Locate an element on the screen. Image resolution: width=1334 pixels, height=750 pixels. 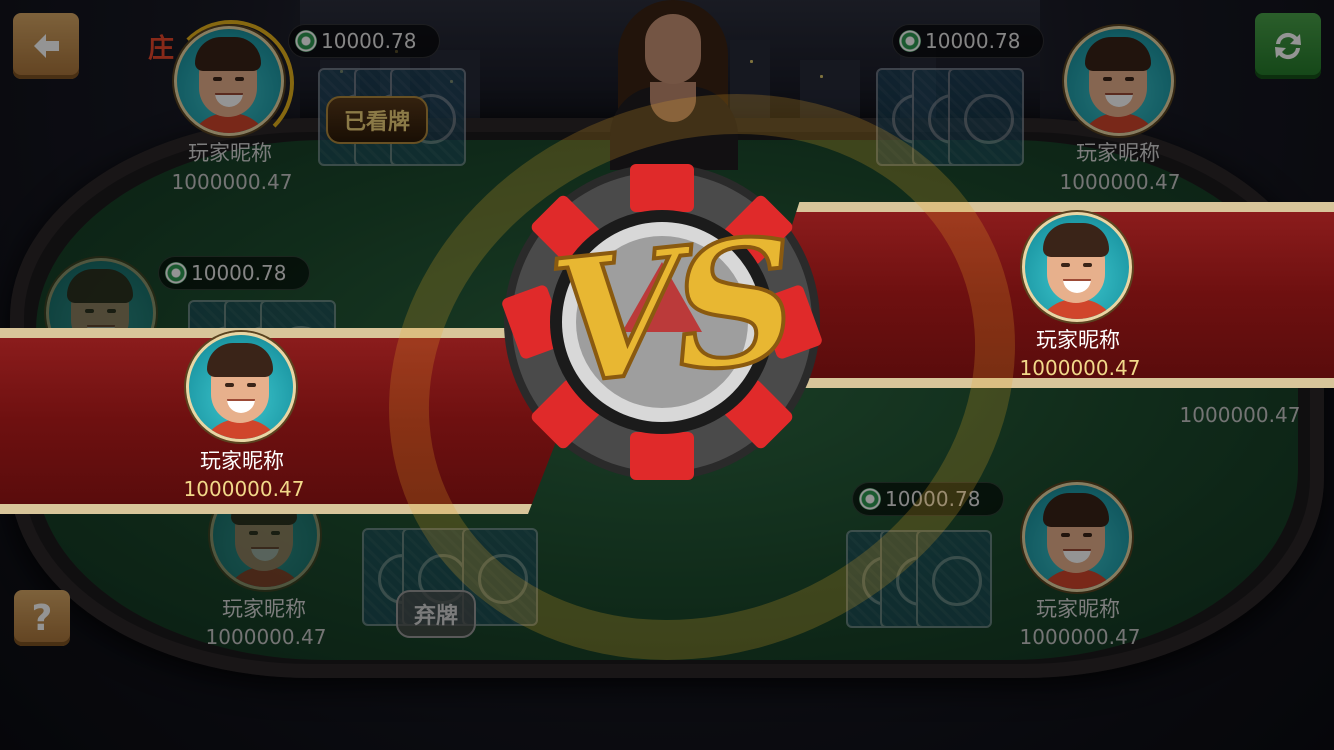
vs-text: VS is located at coordinates (669, 311).